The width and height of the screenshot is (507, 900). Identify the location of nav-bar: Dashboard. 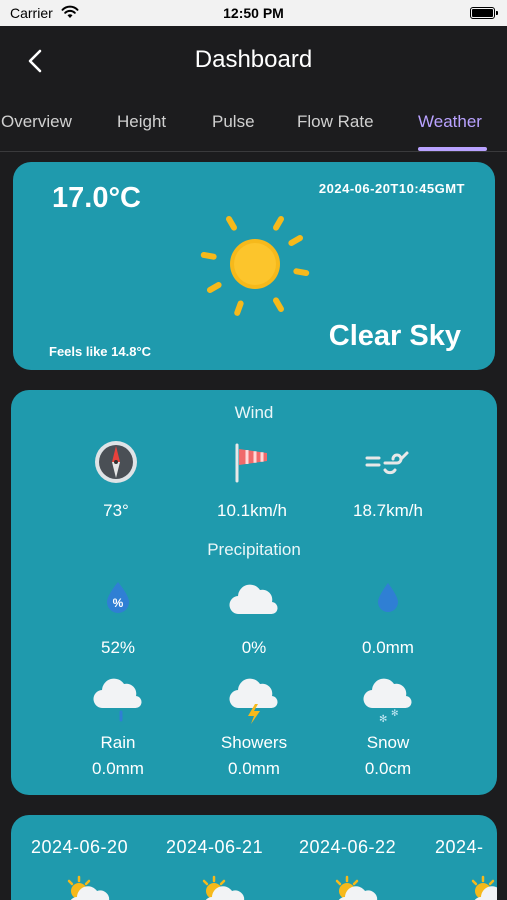
(253, 61).